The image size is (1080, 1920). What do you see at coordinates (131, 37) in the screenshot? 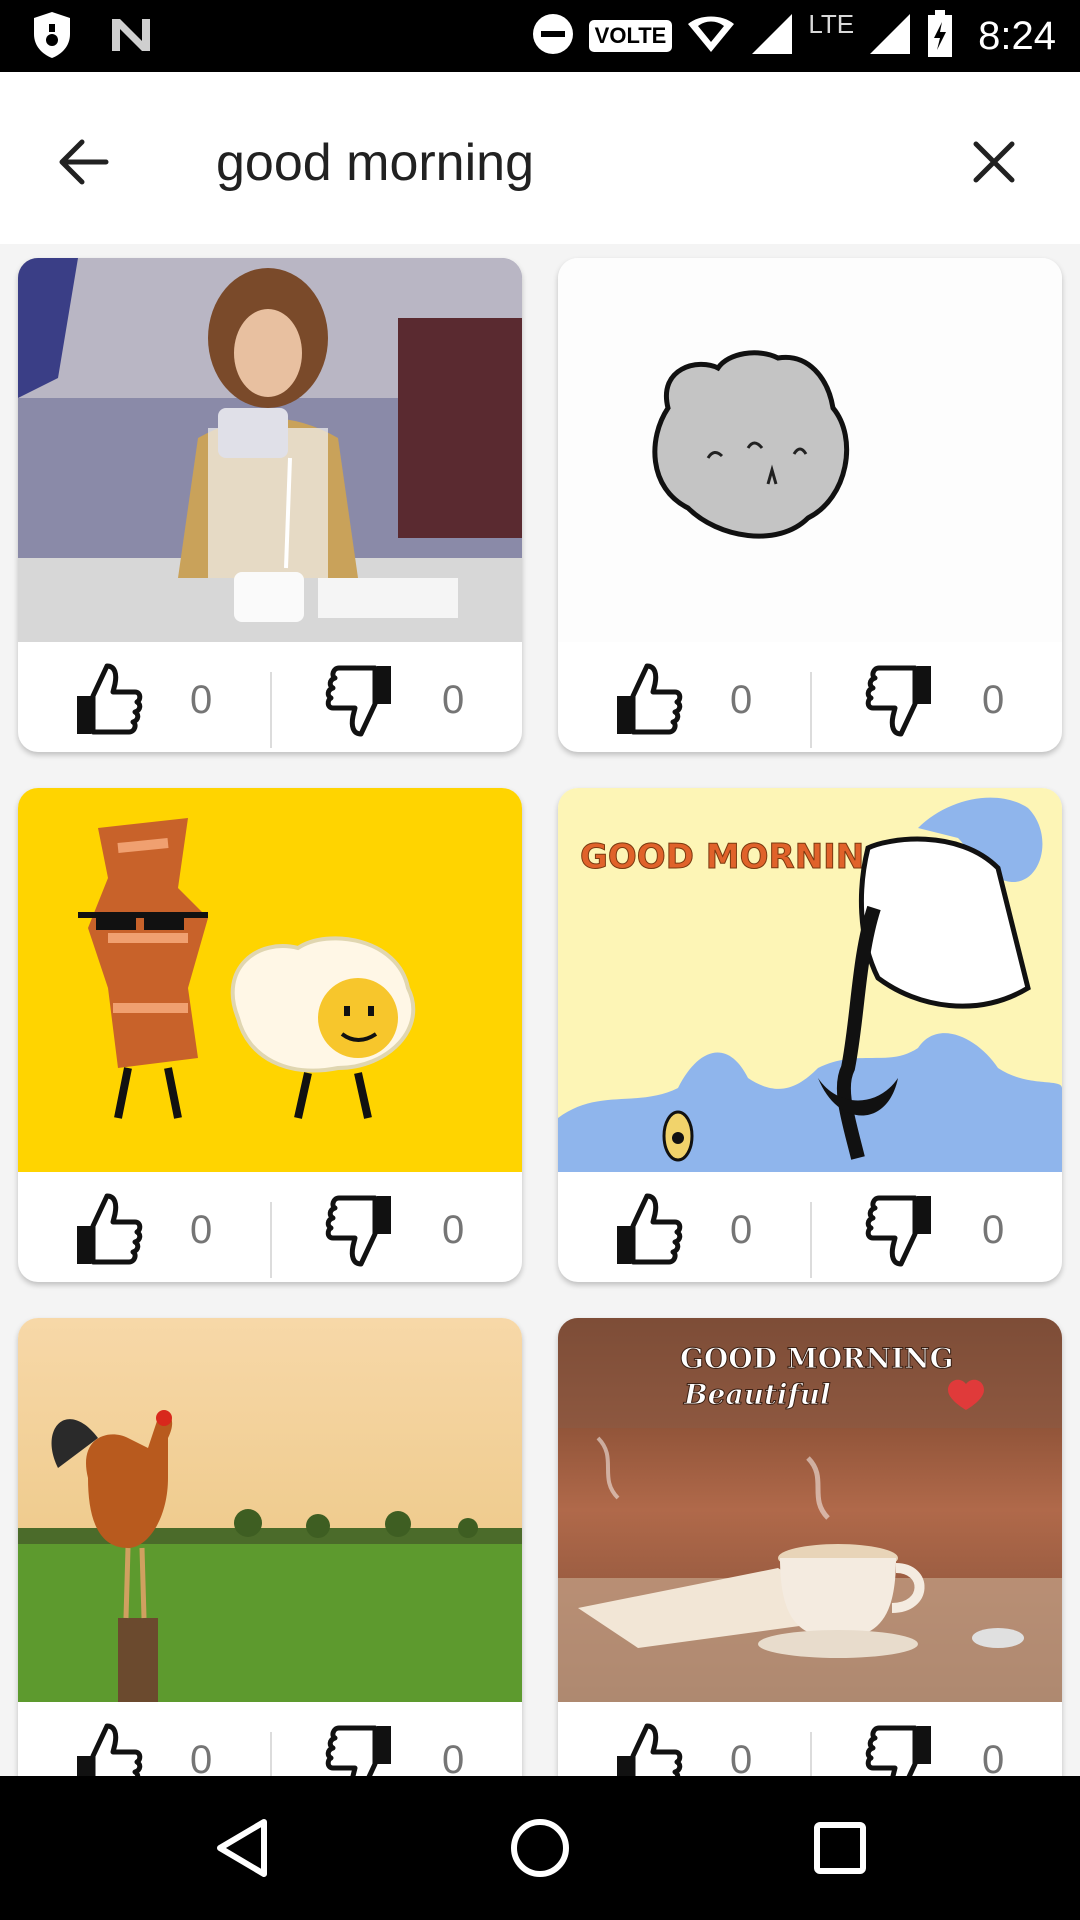
I see `n-icon` at bounding box center [131, 37].